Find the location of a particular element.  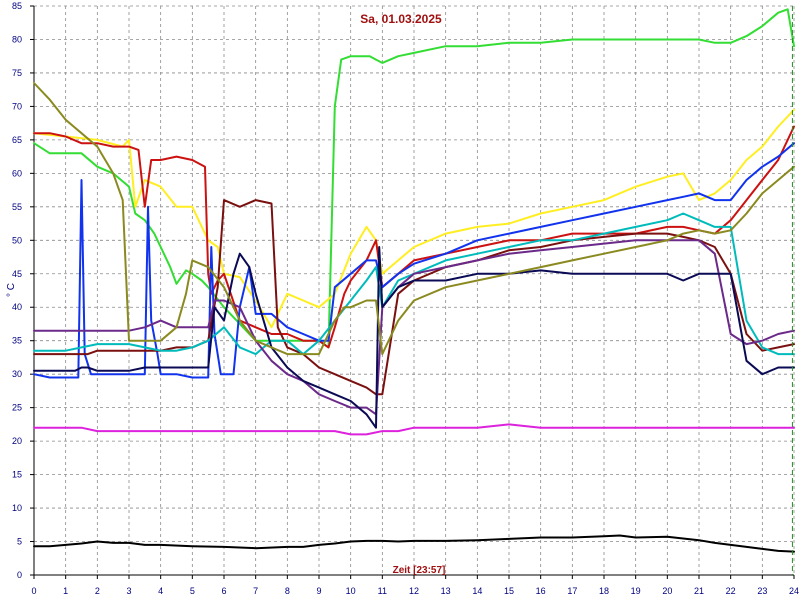

x-tick-label: 1 is located at coordinates (65, 591).